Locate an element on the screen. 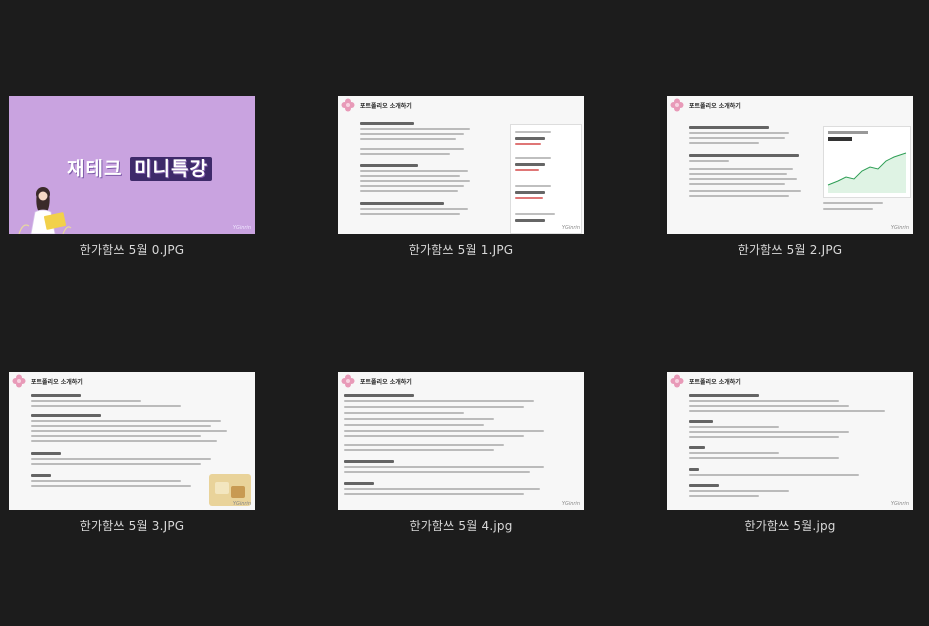  cover-title: 재테크 미니특강 is located at coordinates (139, 167).